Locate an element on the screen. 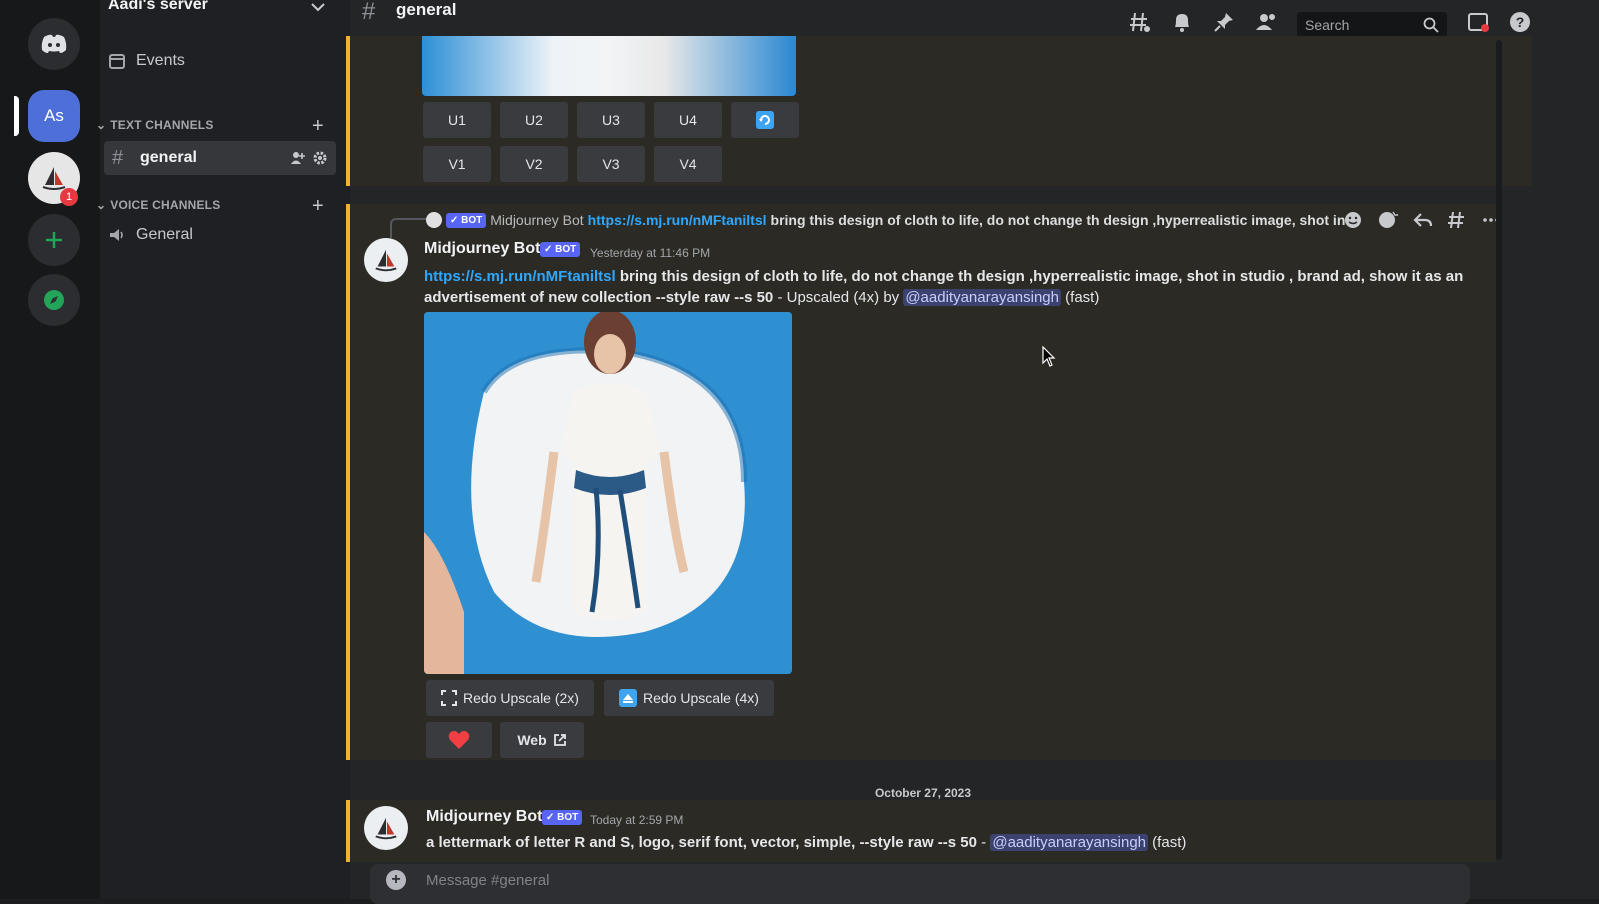  server-abbrev: As is located at coordinates (54, 115).